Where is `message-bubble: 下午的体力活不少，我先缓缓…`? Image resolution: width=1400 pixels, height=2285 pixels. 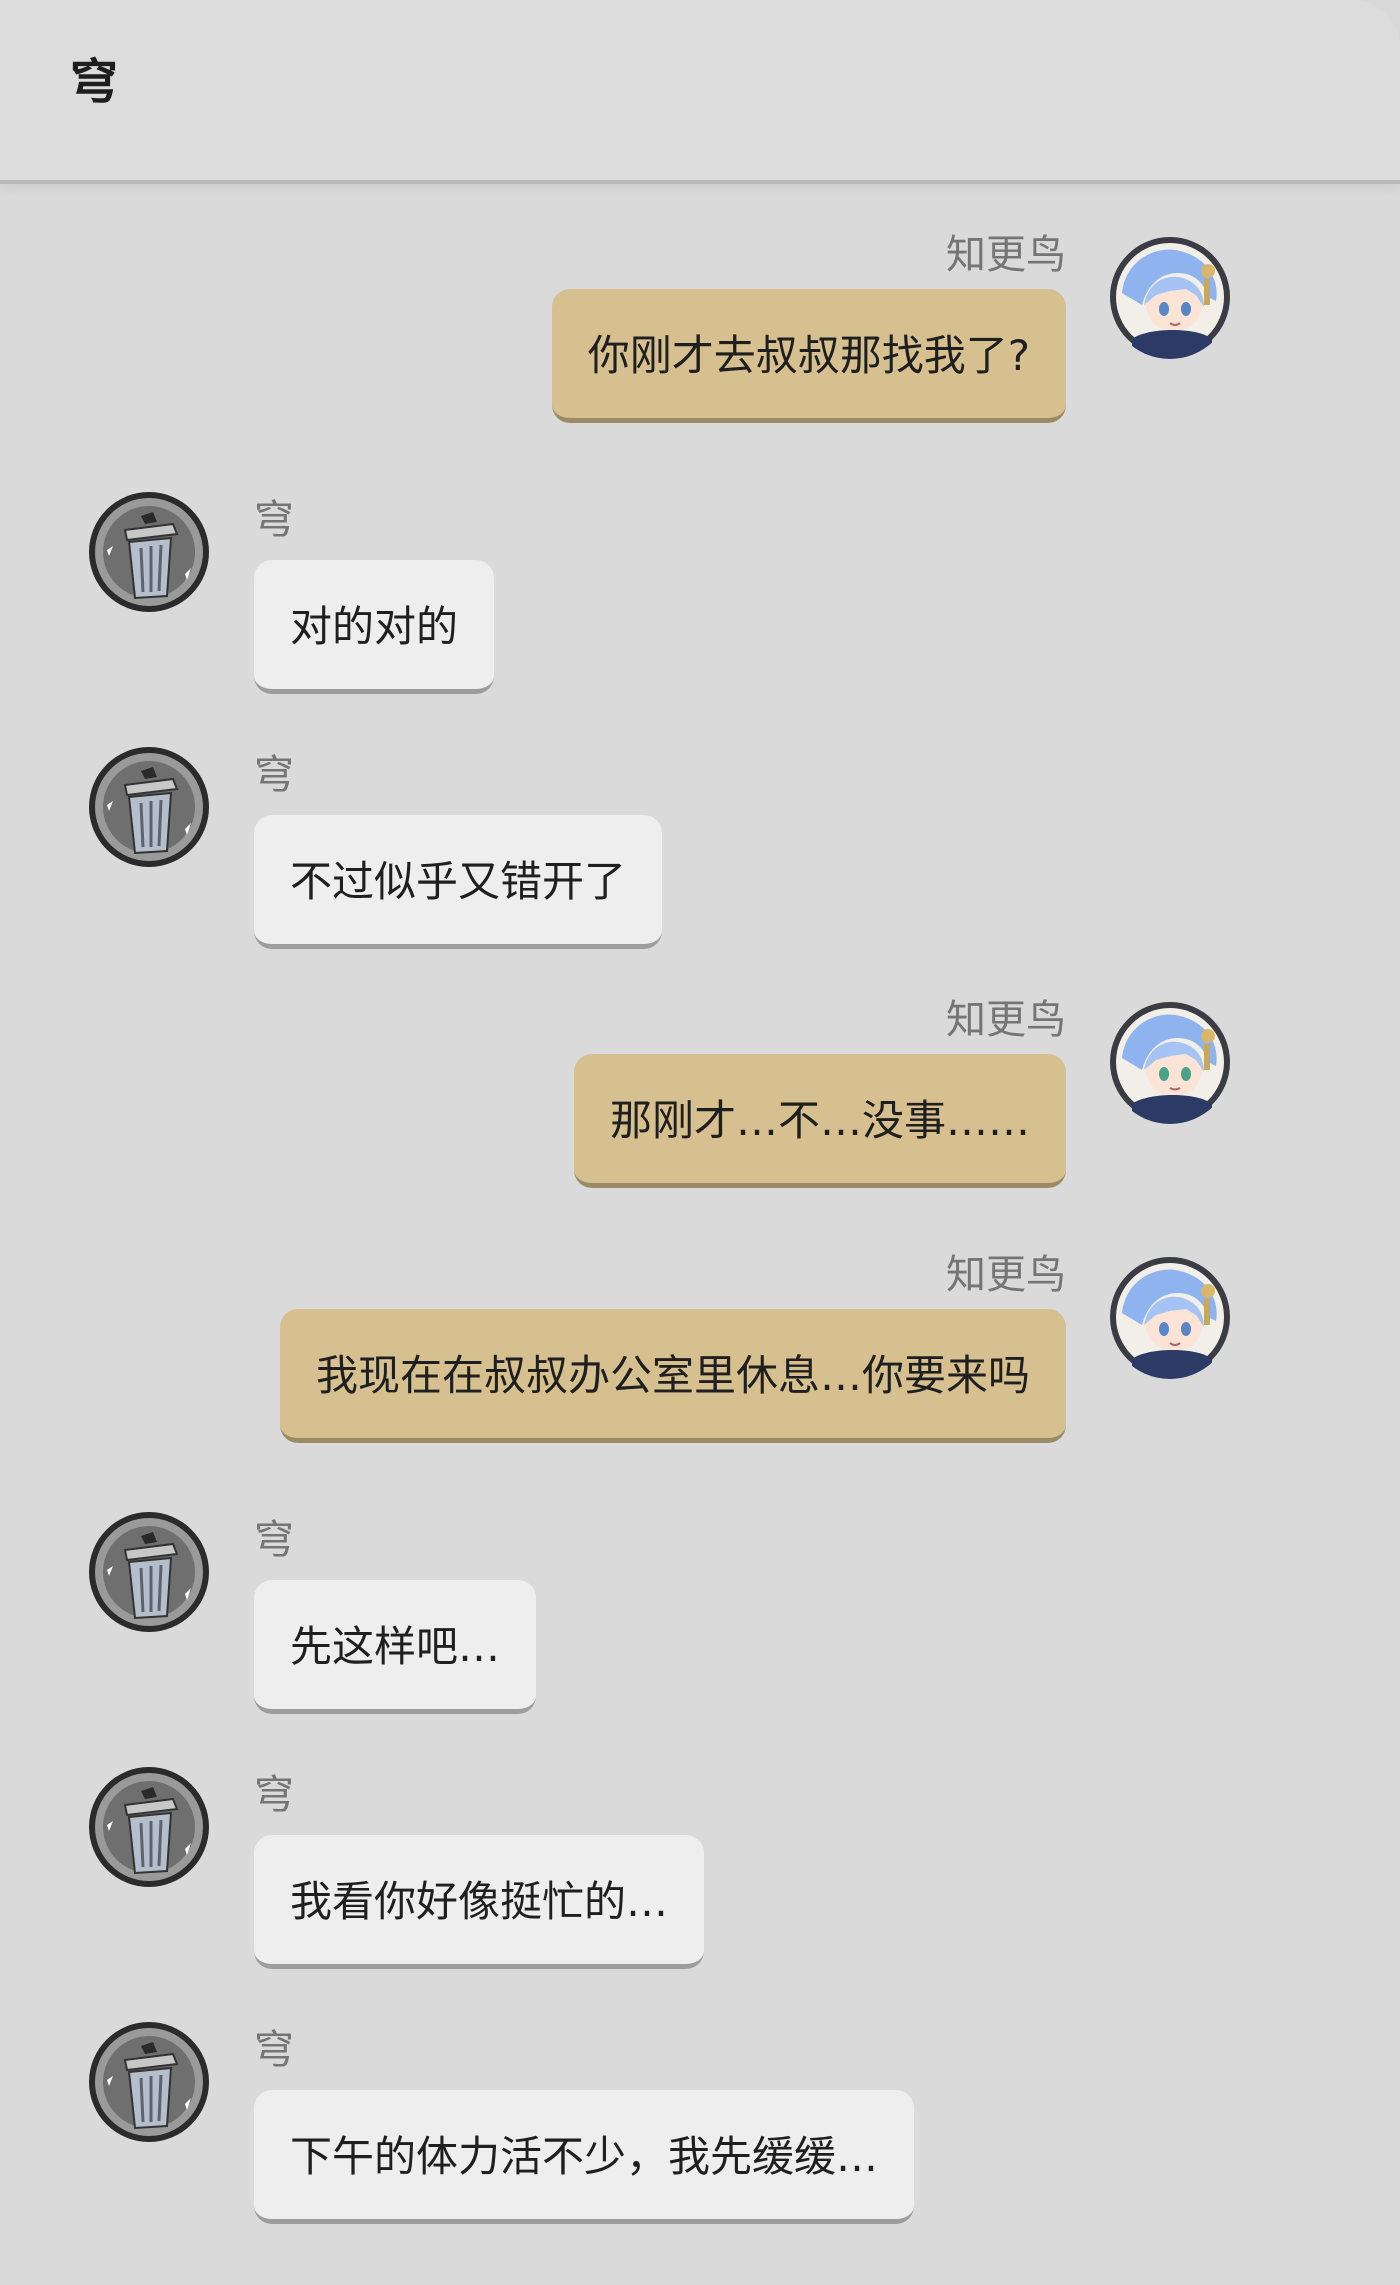 message-bubble: 下午的体力活不少，我先缓缓… is located at coordinates (584, 2157).